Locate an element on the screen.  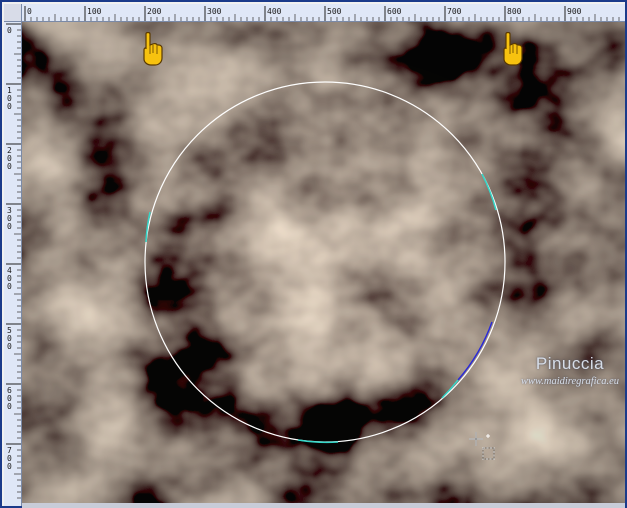
ruler-label: 600 is located at coordinates (394, 11).